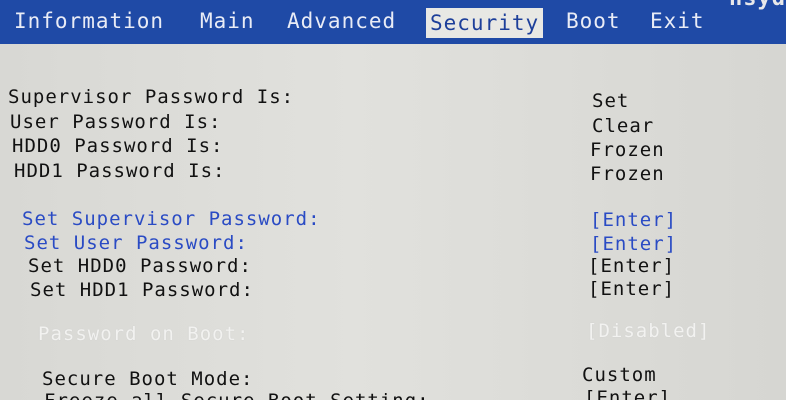 The width and height of the screenshot is (786, 400). Describe the element at coordinates (151, 97) in the screenshot. I see `supervisor-password-status-label: Supervisor Password Is:` at that location.